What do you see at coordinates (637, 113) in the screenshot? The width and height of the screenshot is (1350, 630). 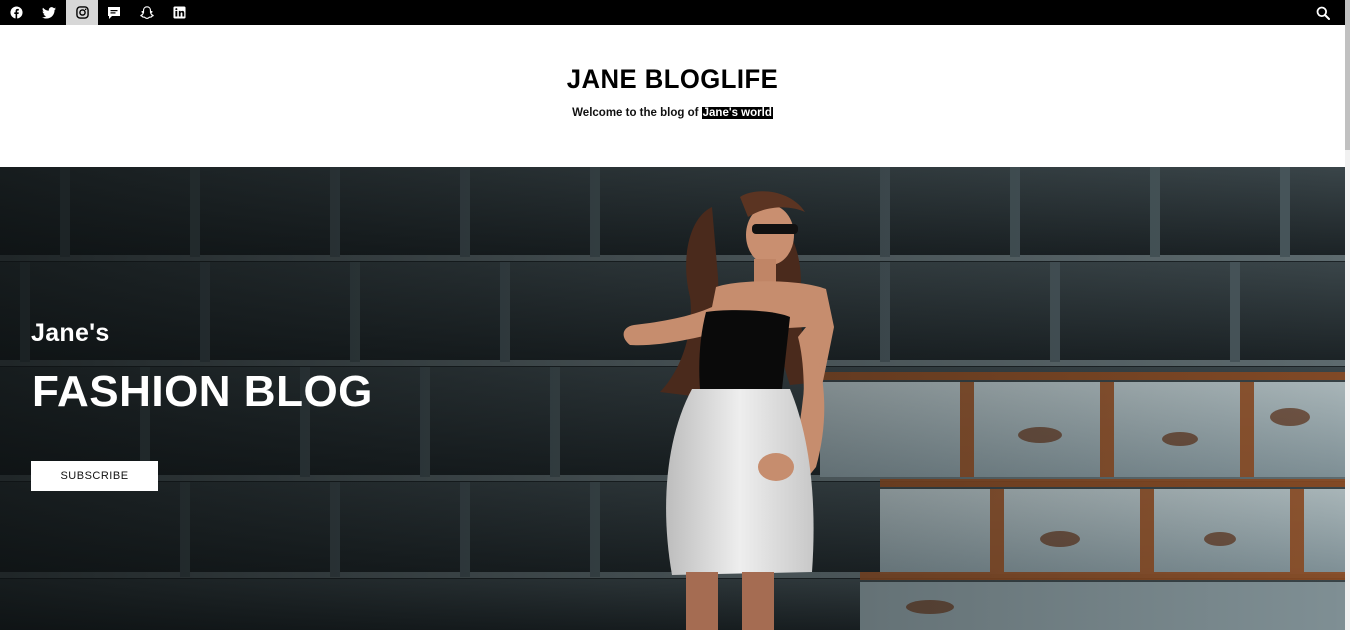 I see `tagline-text: Welcome to the blog of` at bounding box center [637, 113].